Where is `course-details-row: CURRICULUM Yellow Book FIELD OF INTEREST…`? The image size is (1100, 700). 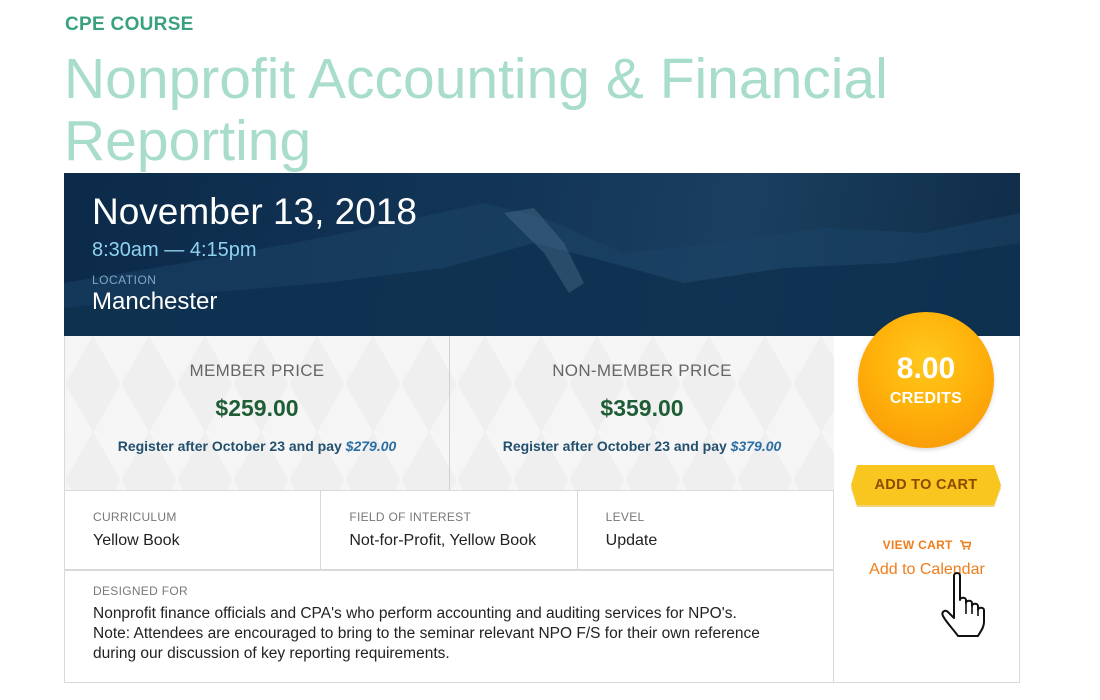 course-details-row: CURRICULUM Yellow Book FIELD OF INTEREST… is located at coordinates (449, 530).